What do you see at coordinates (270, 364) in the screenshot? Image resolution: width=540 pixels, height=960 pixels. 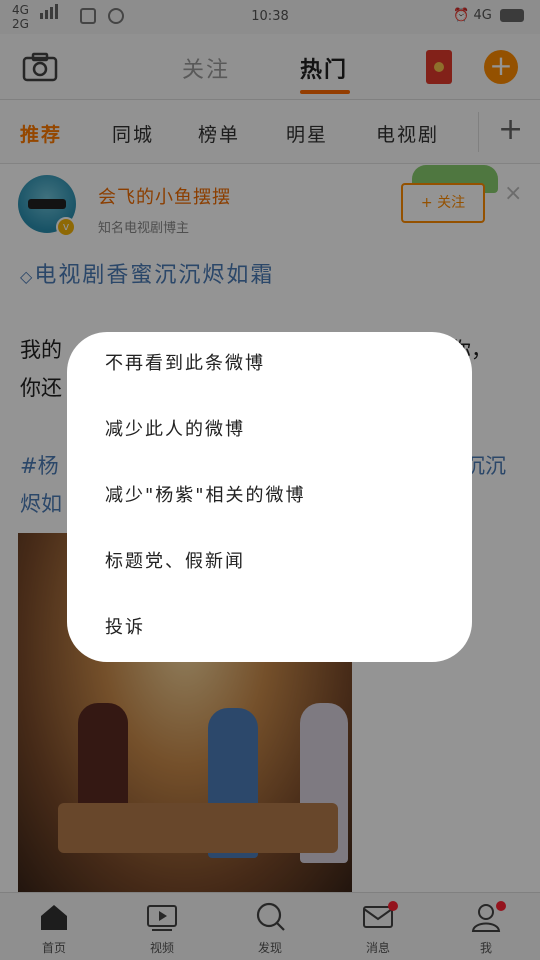 I see `menu-item-hide-post: 不再看到此条微博` at bounding box center [270, 364].